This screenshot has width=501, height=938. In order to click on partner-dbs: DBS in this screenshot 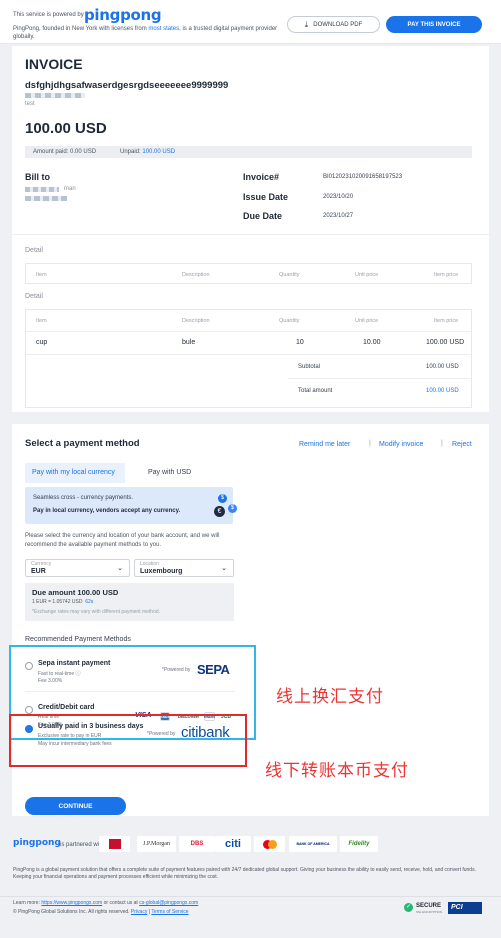, I will do `click(197, 844)`.